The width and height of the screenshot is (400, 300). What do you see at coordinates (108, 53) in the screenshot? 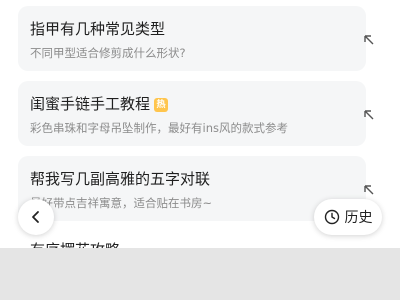
I see `suggestion-subtitle: 不同甲型适合修剪成什么形状?` at bounding box center [108, 53].